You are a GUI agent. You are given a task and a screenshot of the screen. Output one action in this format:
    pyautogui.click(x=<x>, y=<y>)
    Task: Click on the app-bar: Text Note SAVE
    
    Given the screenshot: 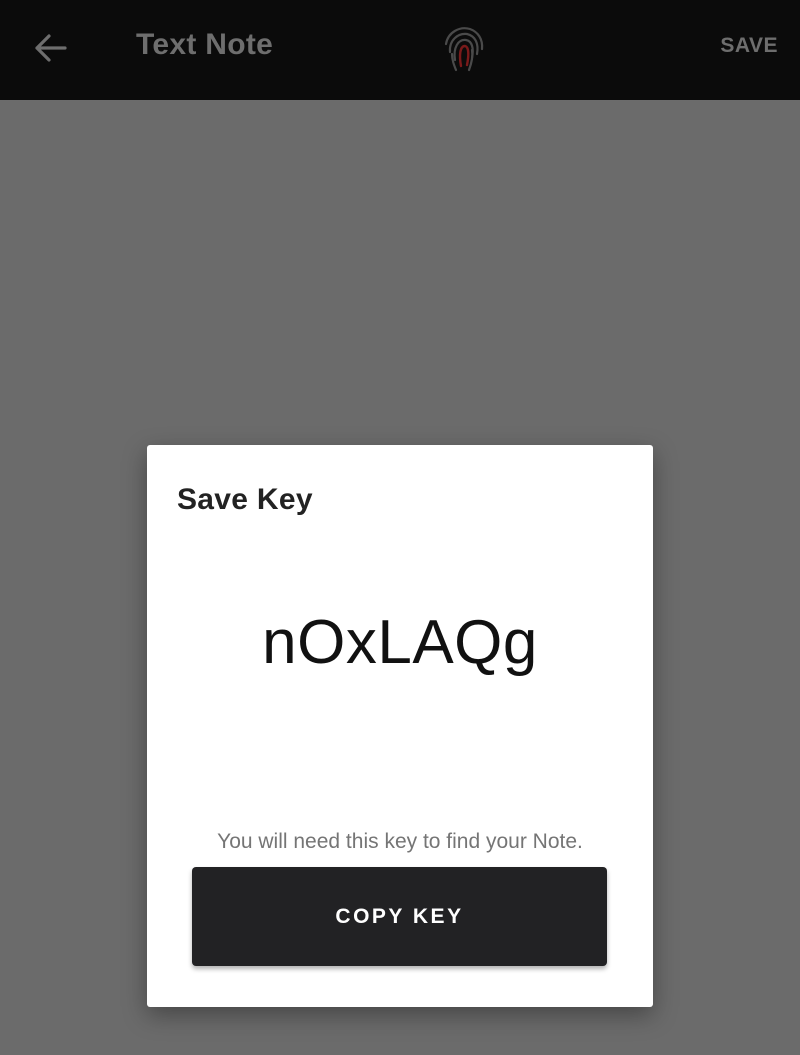 What is the action you would take?
    pyautogui.click(x=400, y=50)
    